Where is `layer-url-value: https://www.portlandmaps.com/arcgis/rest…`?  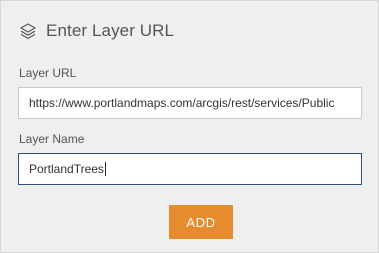
layer-url-value: https://www.portlandmaps.com/arcgis/rest… is located at coordinates (182, 103).